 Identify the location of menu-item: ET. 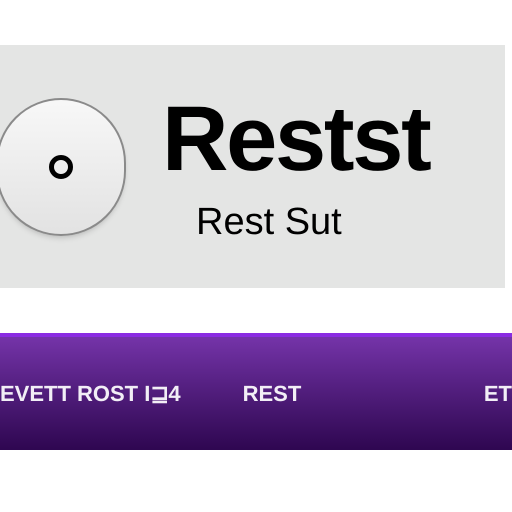
(498, 393).